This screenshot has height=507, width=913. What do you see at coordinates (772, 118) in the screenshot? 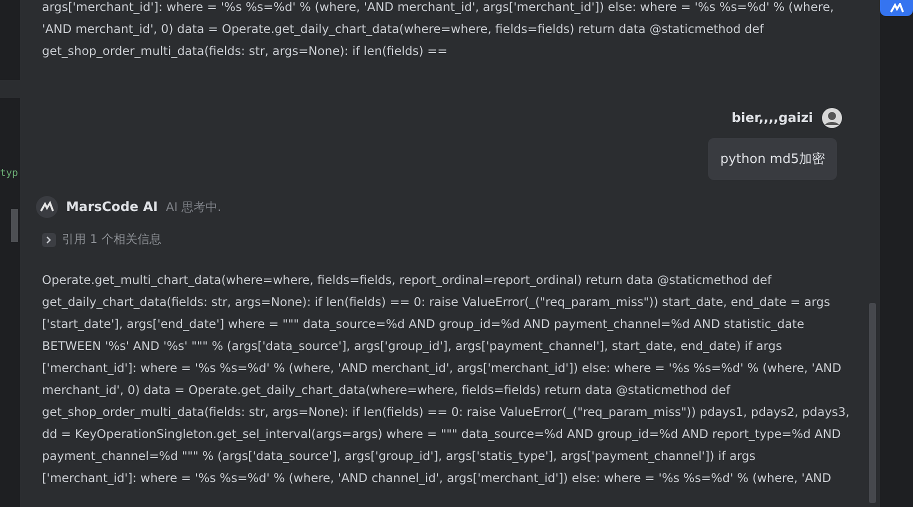
I see `user-name: bier,,,,gaizi` at bounding box center [772, 118].